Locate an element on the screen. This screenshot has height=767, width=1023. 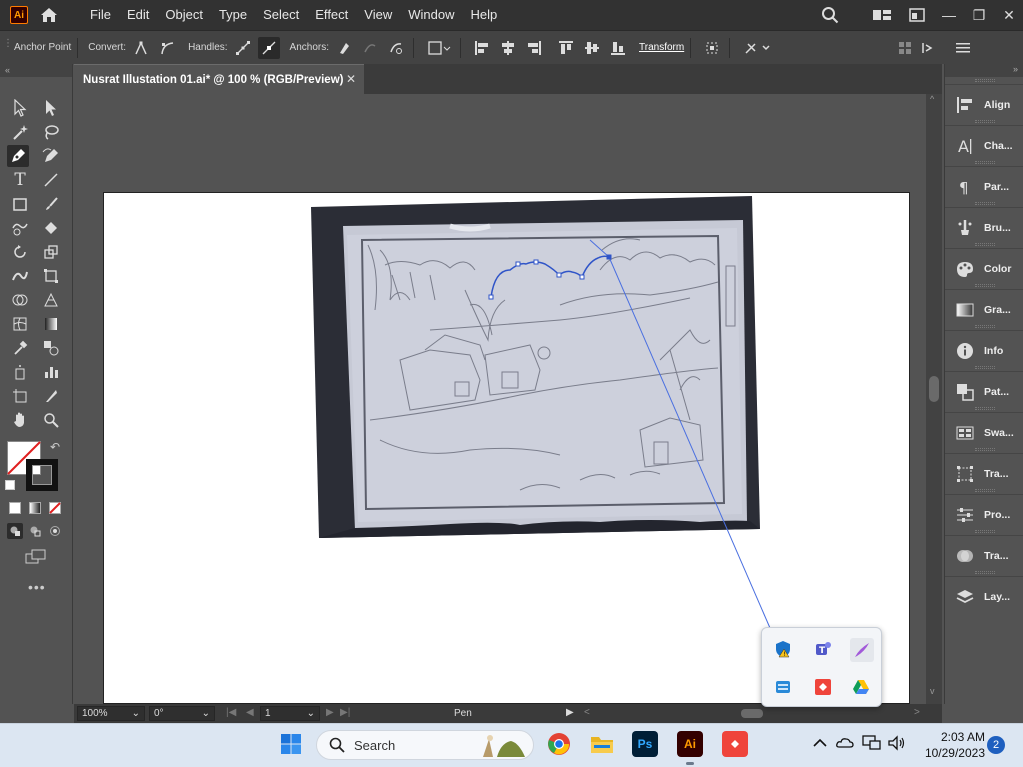
character-icon: A is located at coordinates (965, 146).